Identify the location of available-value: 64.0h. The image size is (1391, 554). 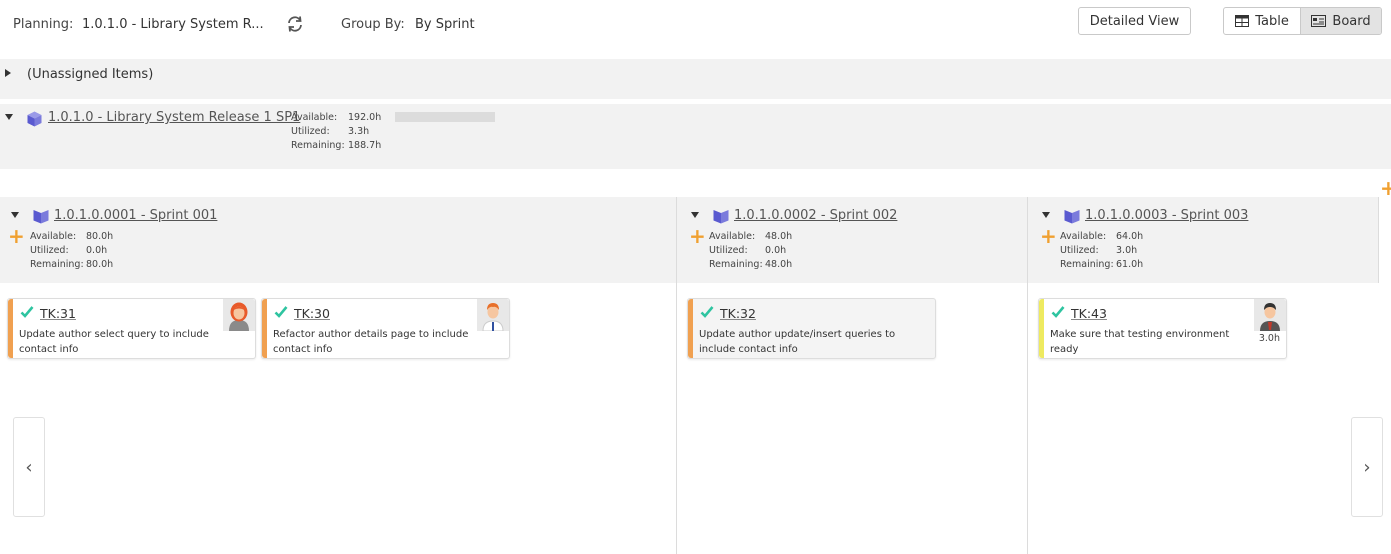
(1130, 236).